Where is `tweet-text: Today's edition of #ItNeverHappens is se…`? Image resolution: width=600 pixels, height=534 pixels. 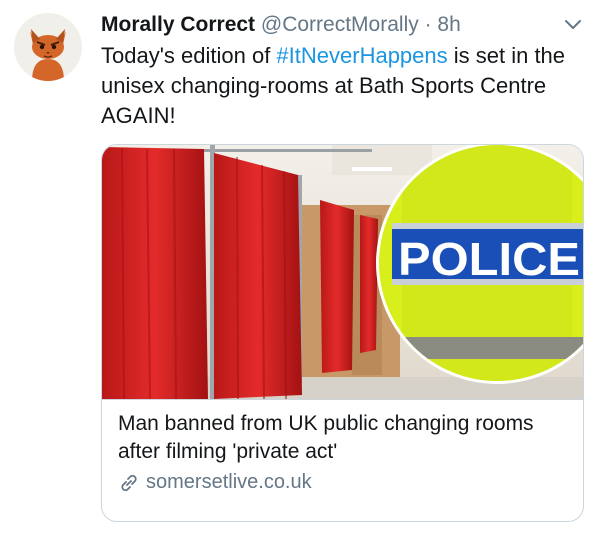 tweet-text: Today's edition of #ItNeverHappens is se… is located at coordinates (336, 86).